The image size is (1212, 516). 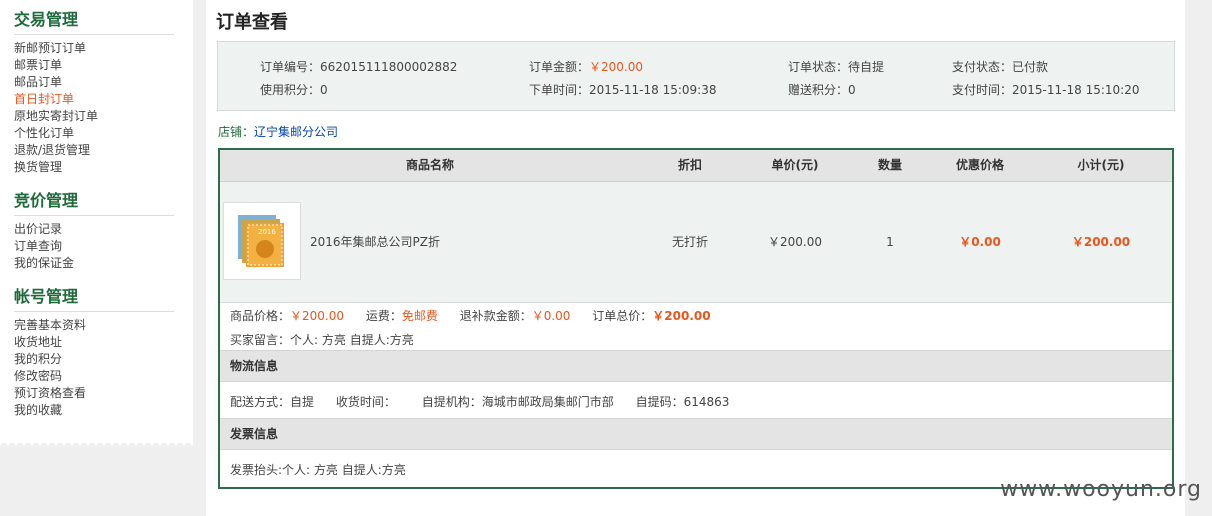 I want to click on product-qty: 1, so click(x=890, y=242).